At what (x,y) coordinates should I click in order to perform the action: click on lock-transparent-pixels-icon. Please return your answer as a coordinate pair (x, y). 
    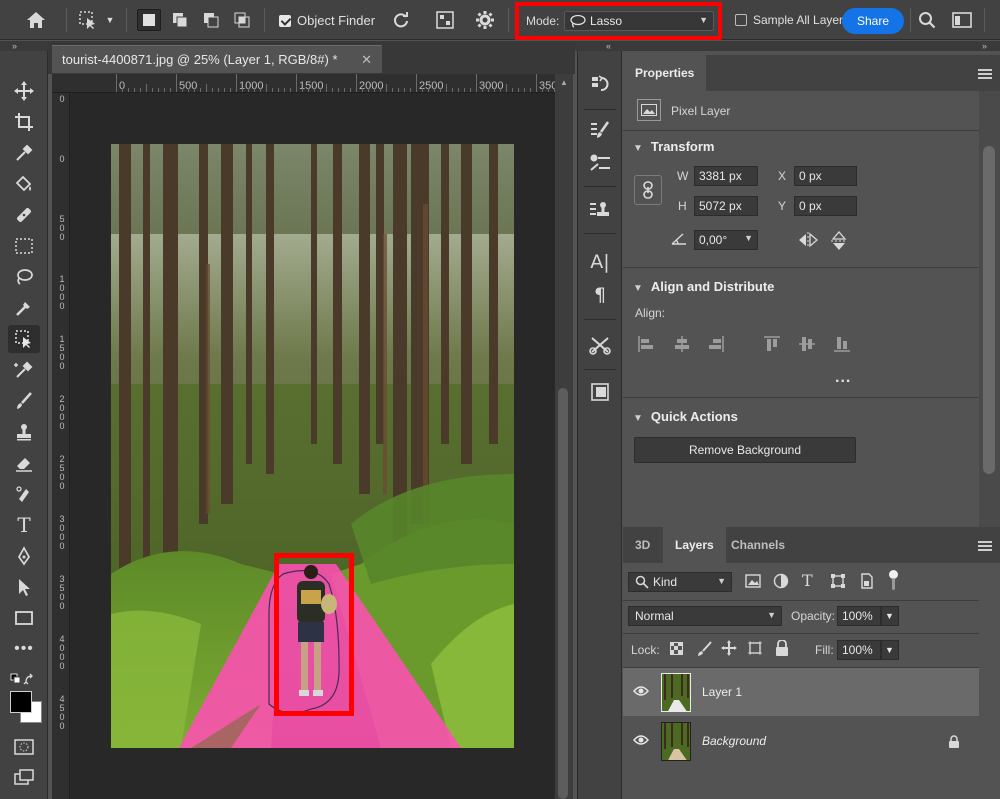
    Looking at the image, I should click on (677, 650).